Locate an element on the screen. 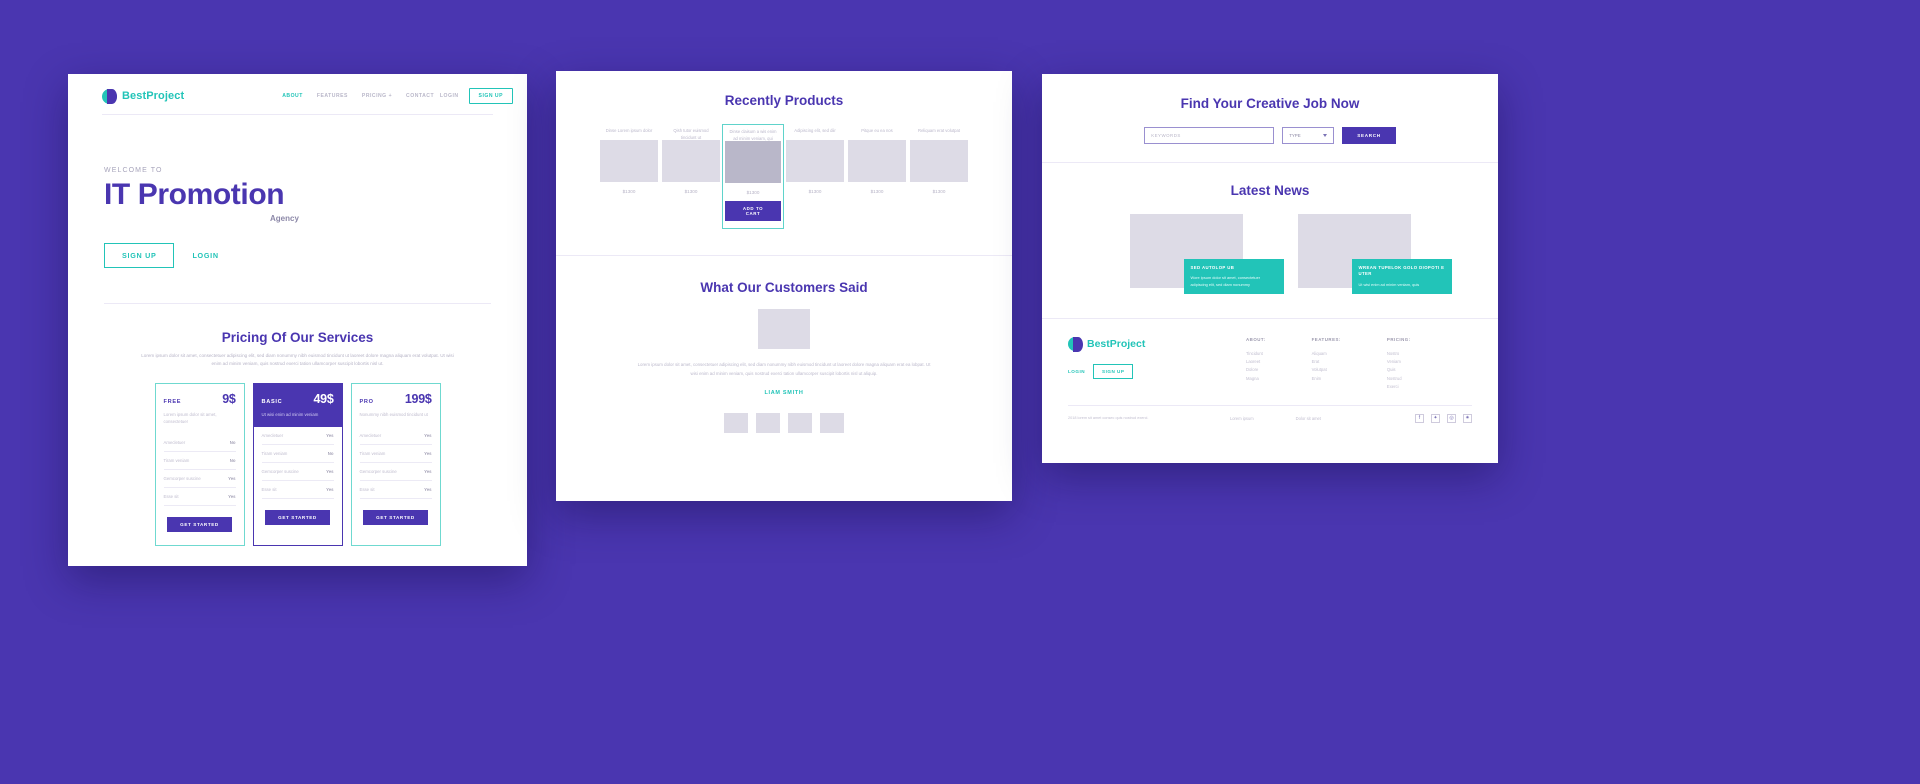 The image size is (1920, 784). feature-value: Yes is located at coordinates (330, 489).